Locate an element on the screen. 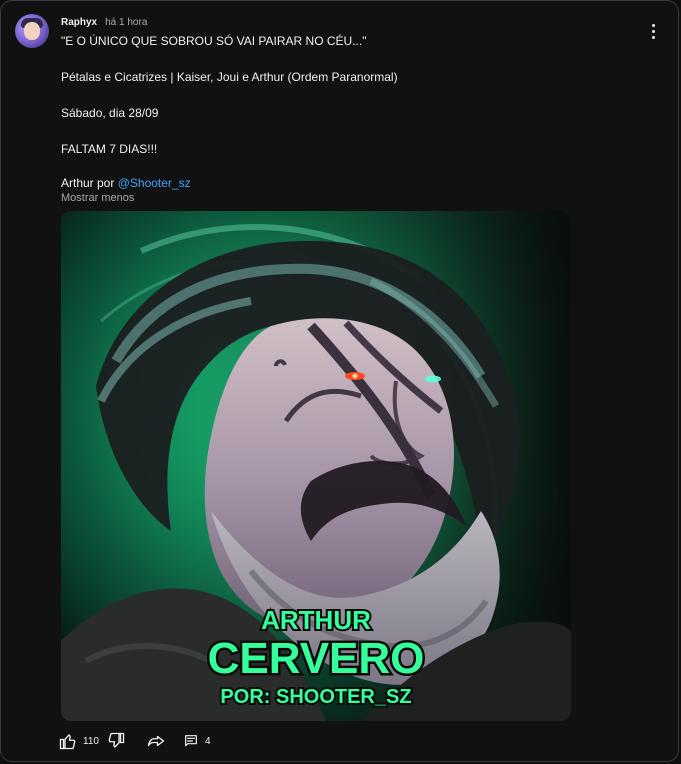 This screenshot has width=681, height=764. actions-bar: 110 4 is located at coordinates (135, 741).